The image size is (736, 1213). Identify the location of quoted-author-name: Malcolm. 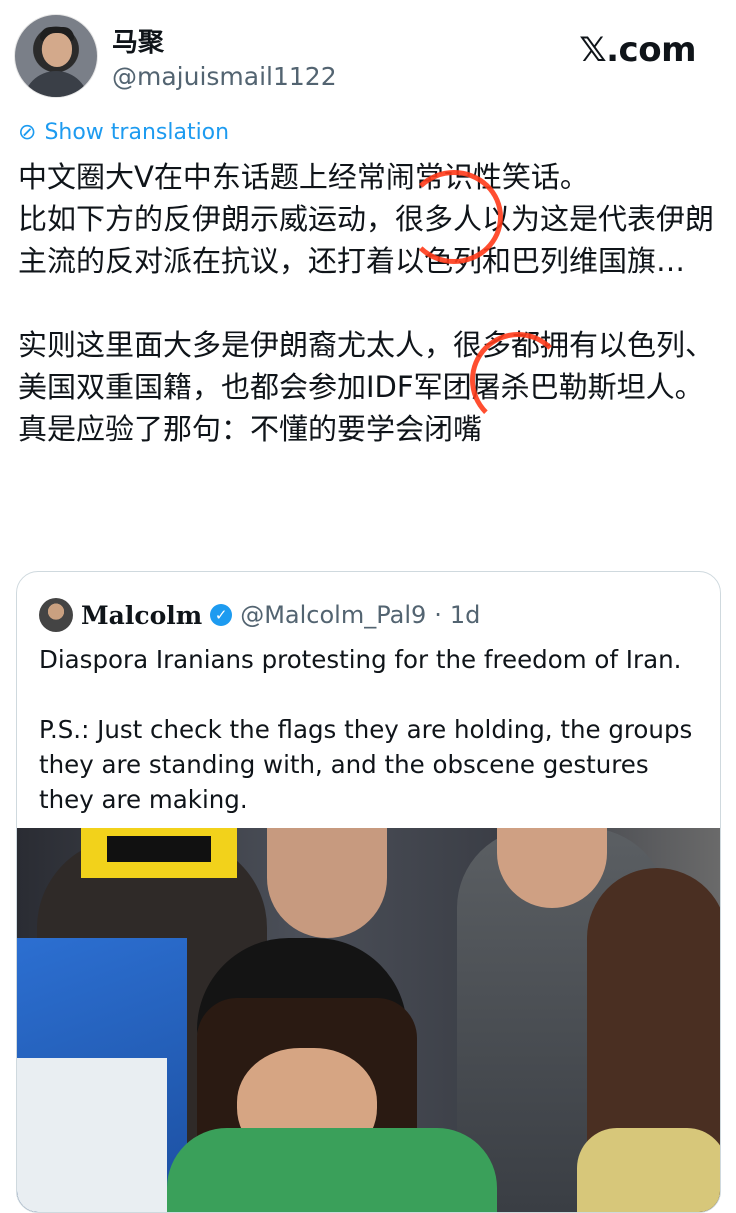
(141, 615).